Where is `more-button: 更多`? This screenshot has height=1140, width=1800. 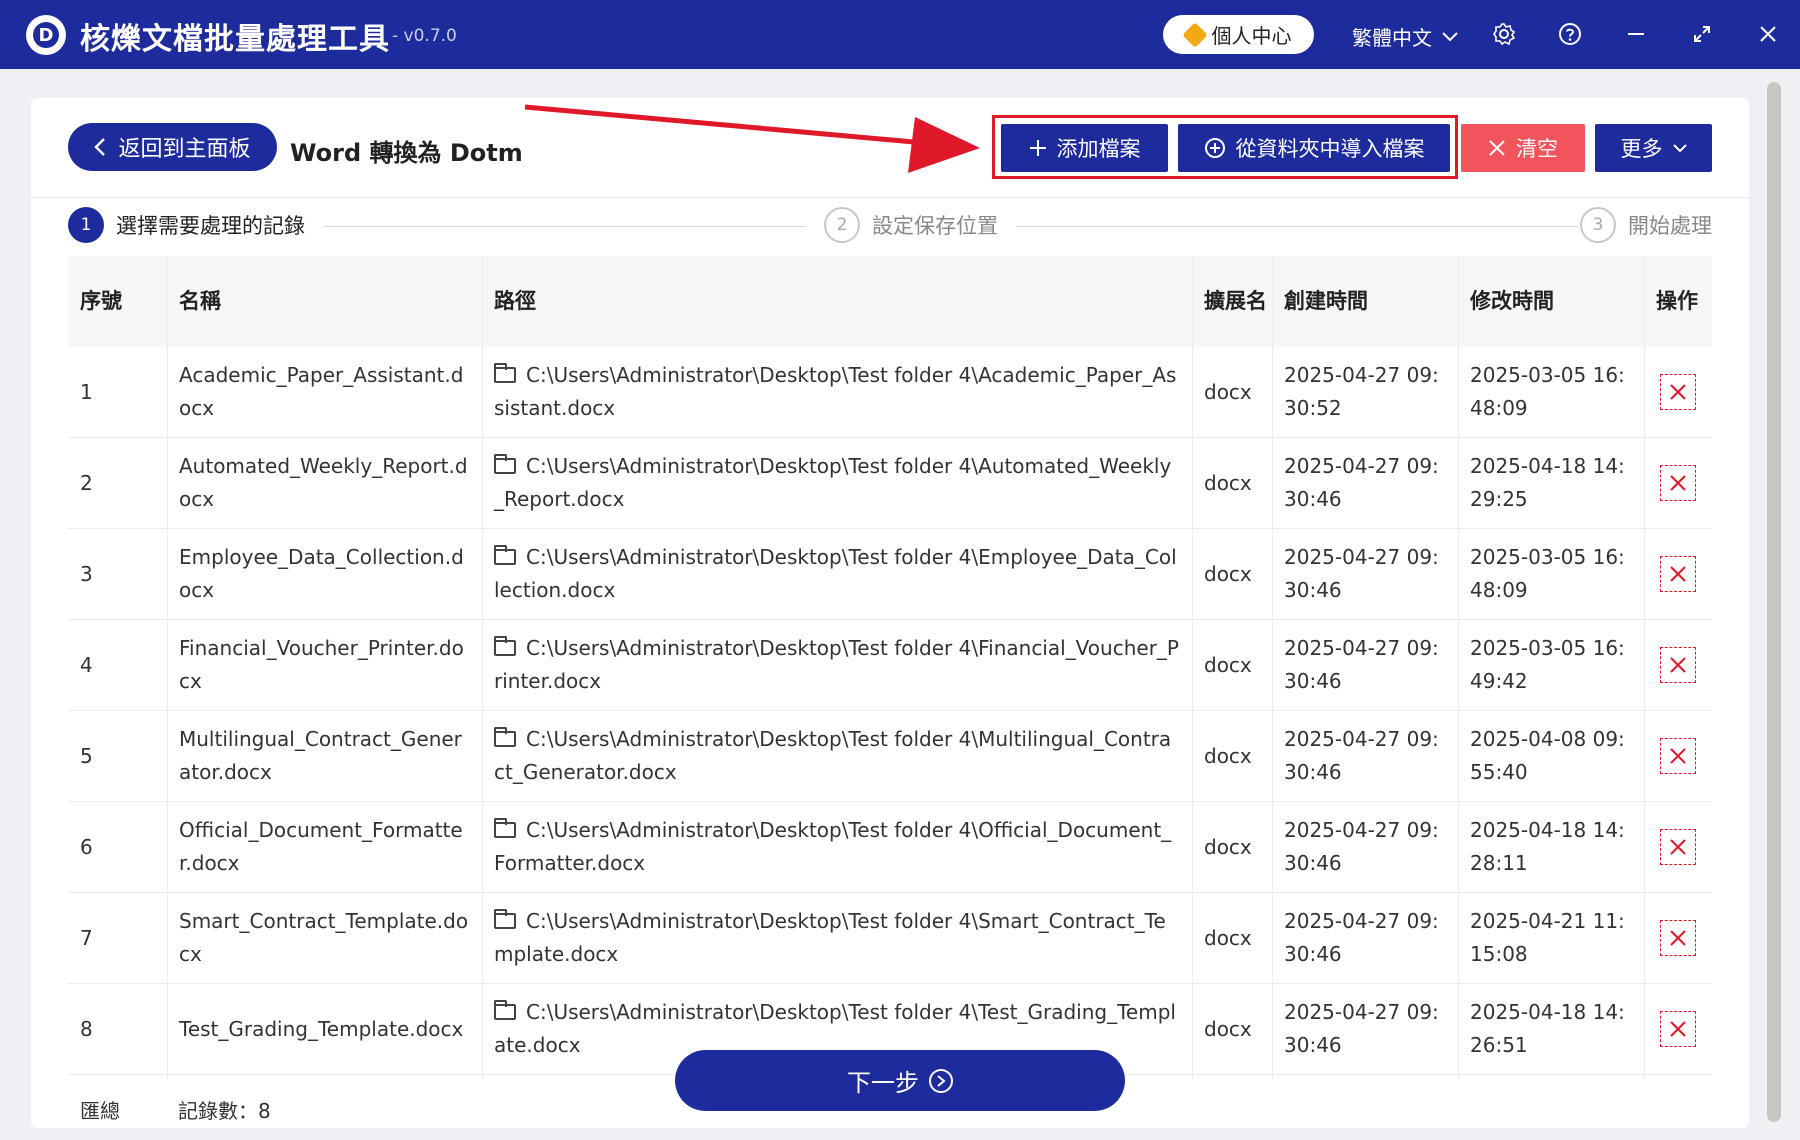
more-button: 更多 is located at coordinates (1653, 148).